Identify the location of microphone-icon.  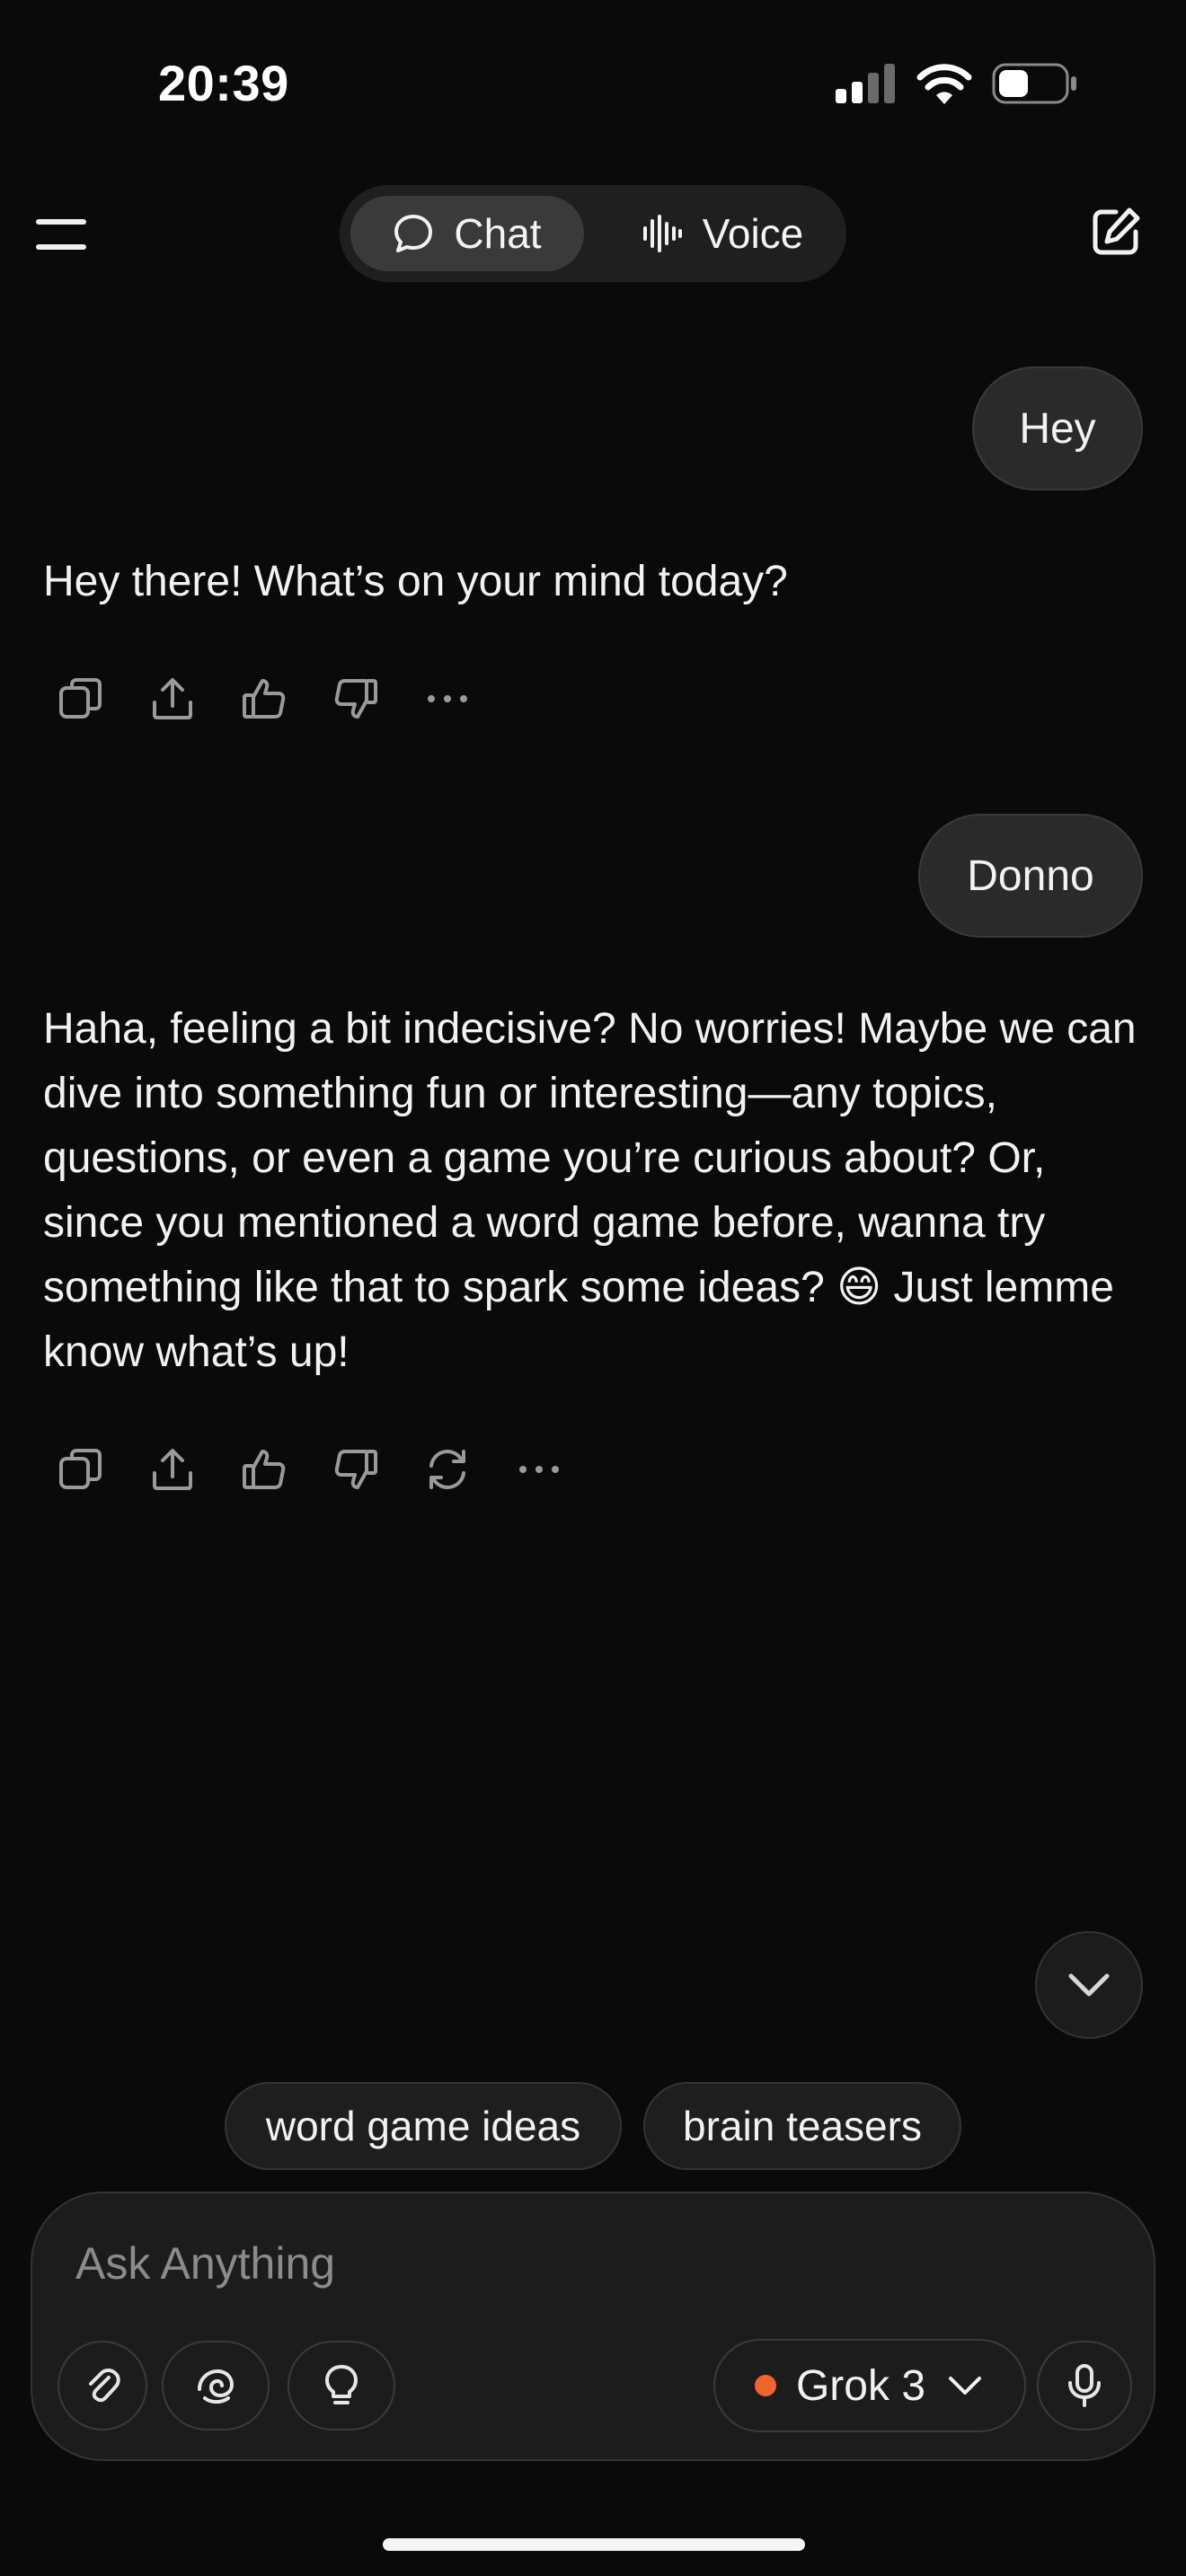
(1084, 2385).